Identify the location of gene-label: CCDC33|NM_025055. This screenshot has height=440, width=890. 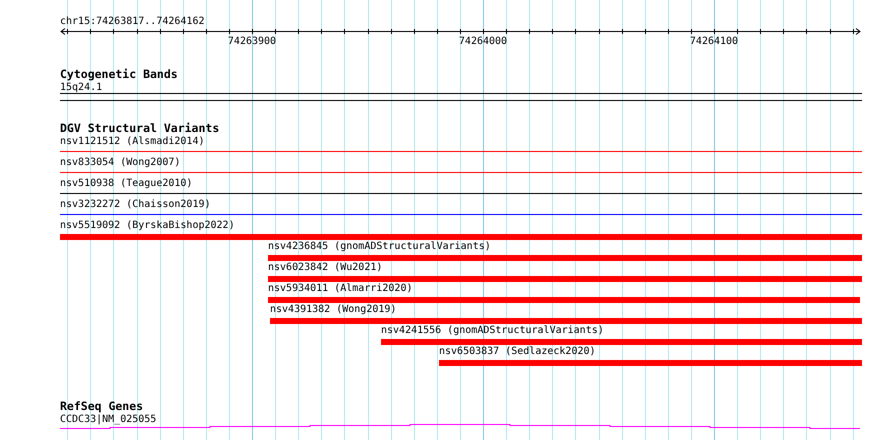
(108, 419).